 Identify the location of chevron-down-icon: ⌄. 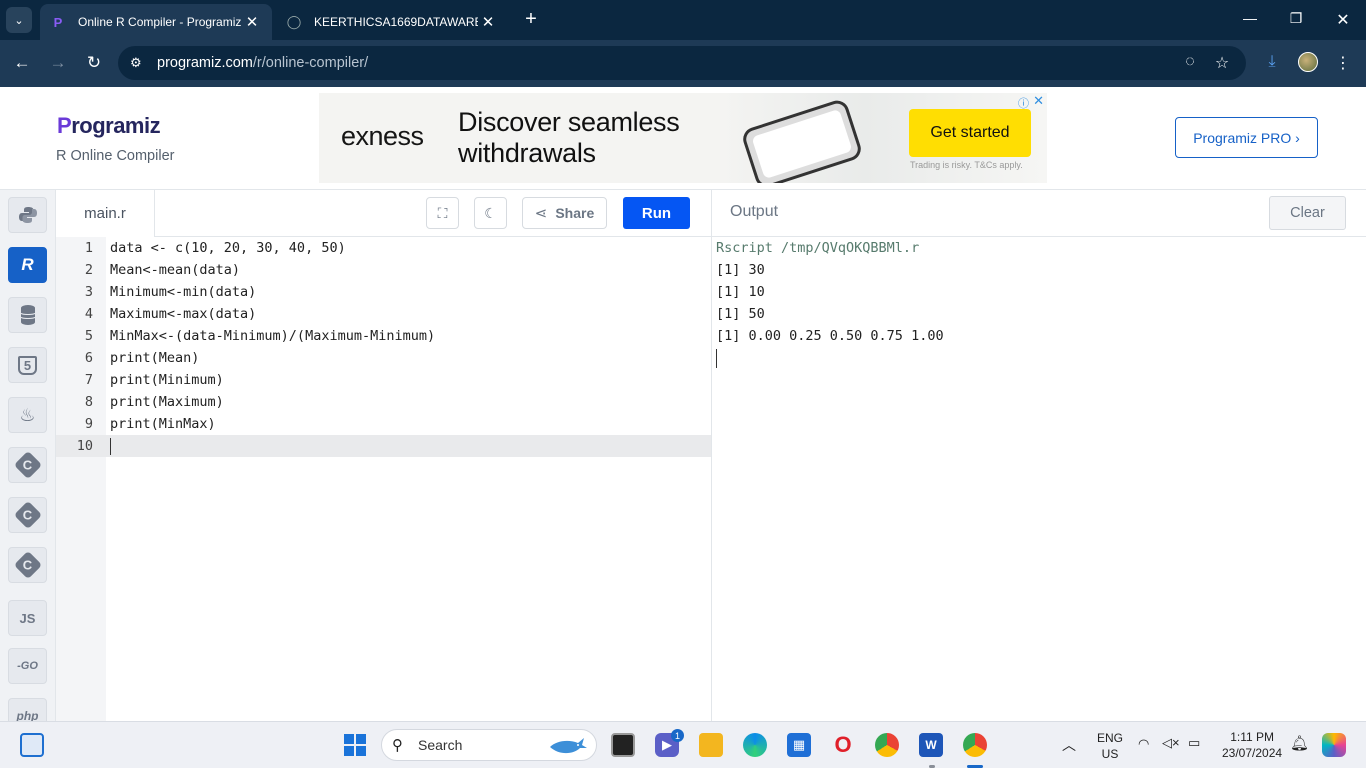
(19, 20).